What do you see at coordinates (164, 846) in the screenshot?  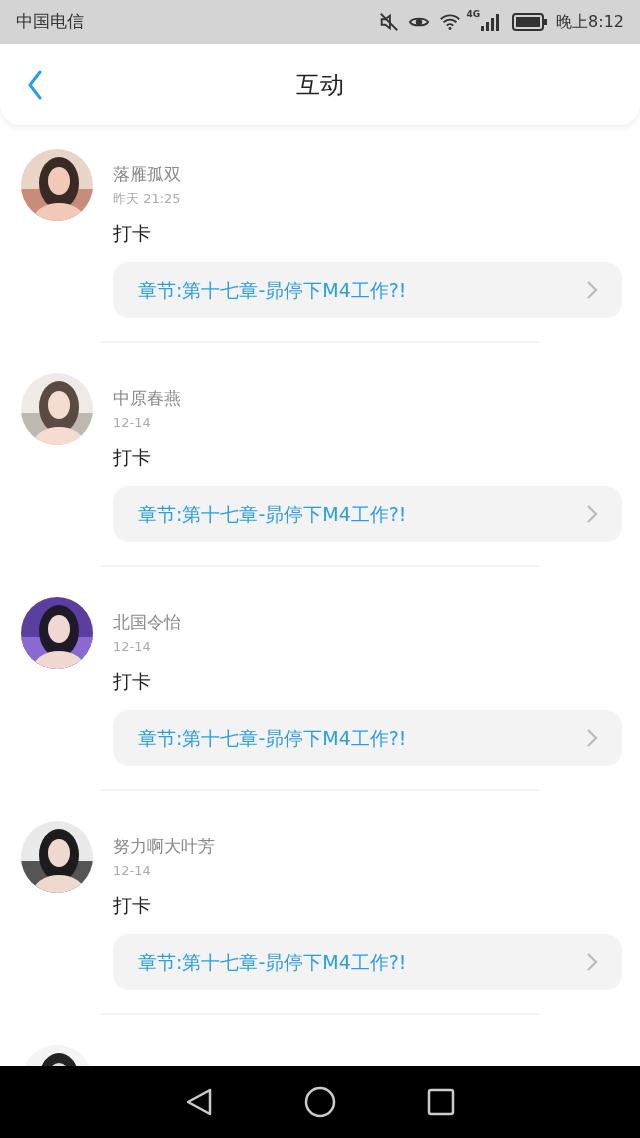 I see `user-name: 努力啊大叶芳` at bounding box center [164, 846].